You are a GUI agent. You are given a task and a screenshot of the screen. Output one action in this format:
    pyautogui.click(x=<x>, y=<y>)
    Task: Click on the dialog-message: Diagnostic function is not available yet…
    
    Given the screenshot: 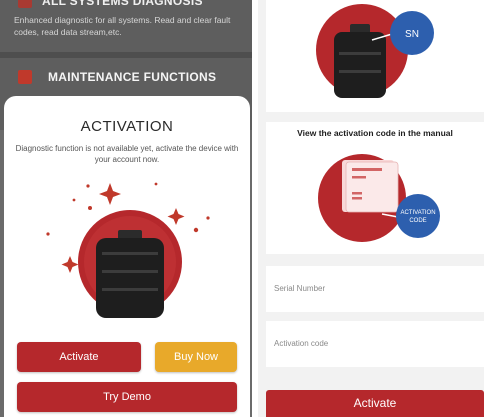 What is the action you would take?
    pyautogui.click(x=127, y=154)
    